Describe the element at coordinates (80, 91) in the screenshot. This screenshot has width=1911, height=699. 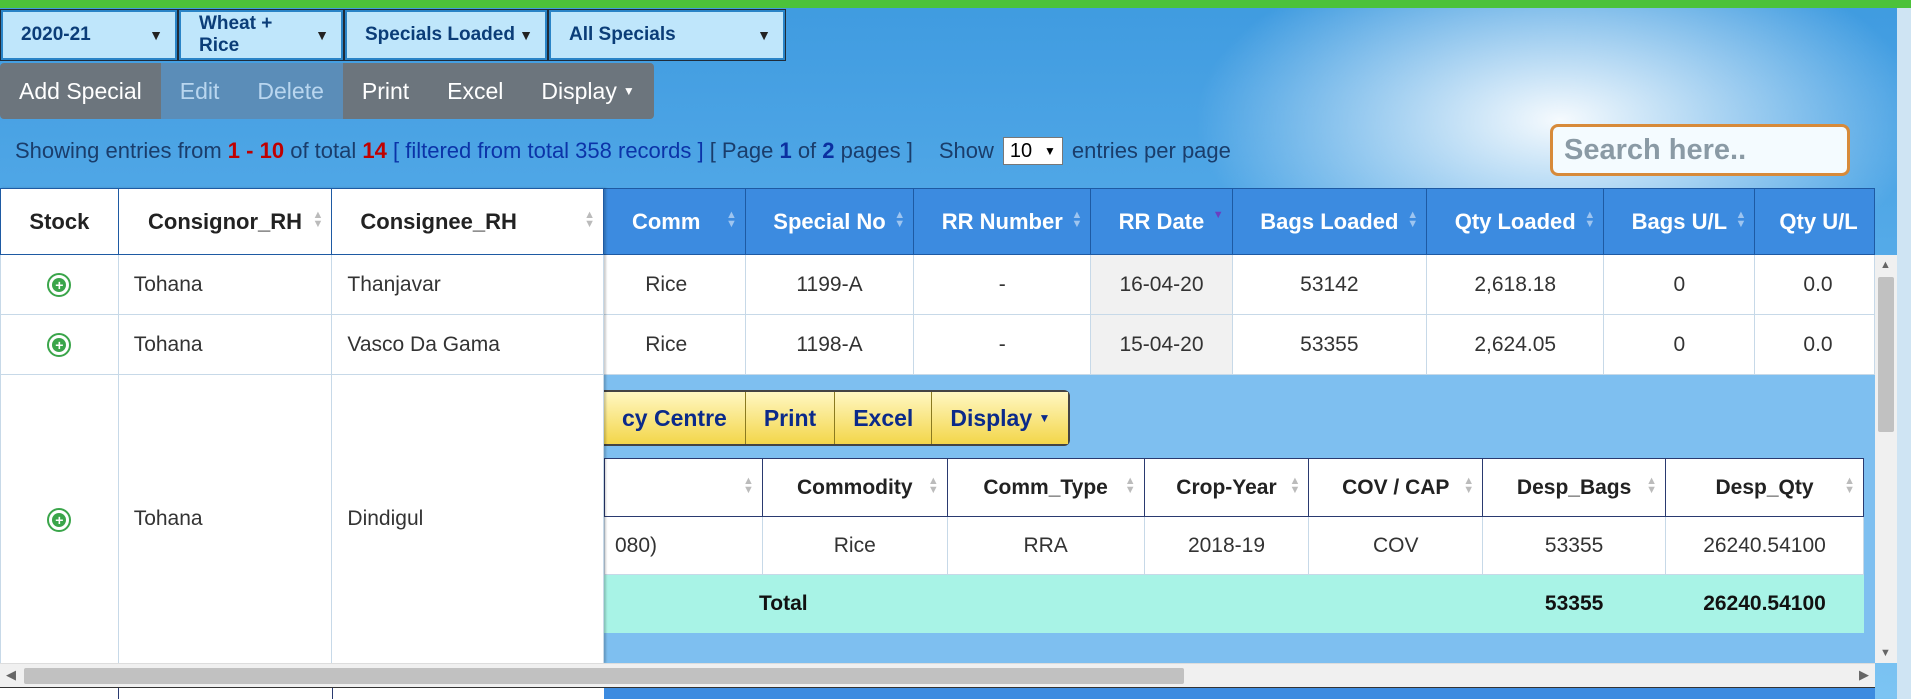
I see `add-special-button: Add Special` at that location.